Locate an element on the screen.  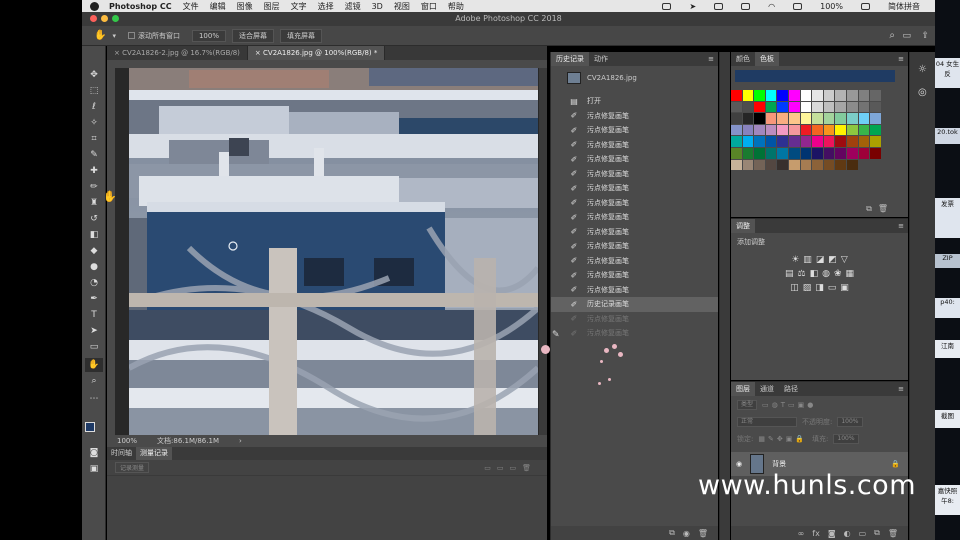
delete-icon: 🗑 is located at coordinates (703, 533).